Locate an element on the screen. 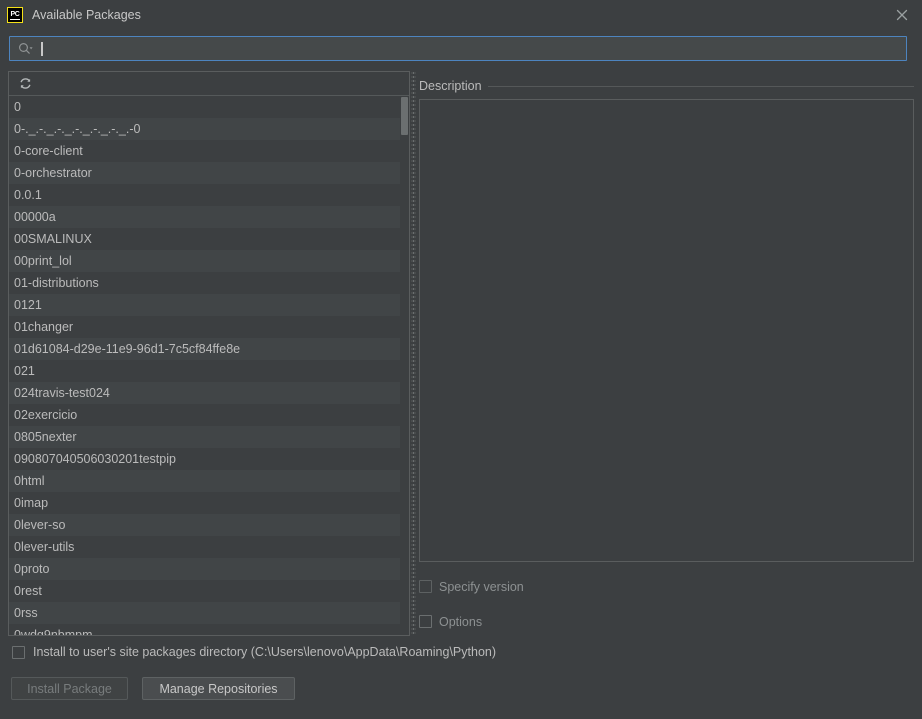  package-list-item: 01d61084-d29e-11e9-96d1-7c5cf84ffe8e is located at coordinates (209, 349).